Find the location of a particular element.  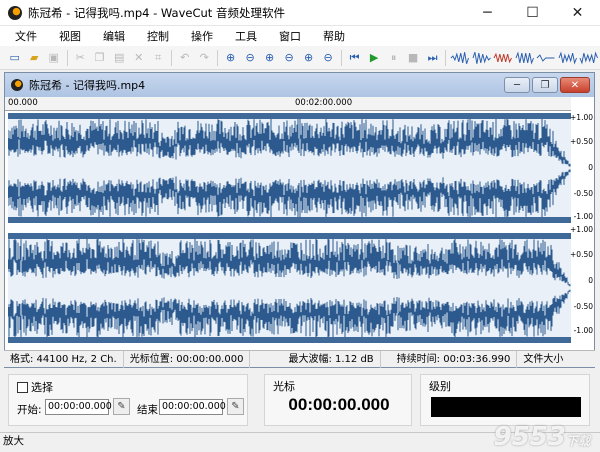

save-icon: ▣ is located at coordinates (54, 58).